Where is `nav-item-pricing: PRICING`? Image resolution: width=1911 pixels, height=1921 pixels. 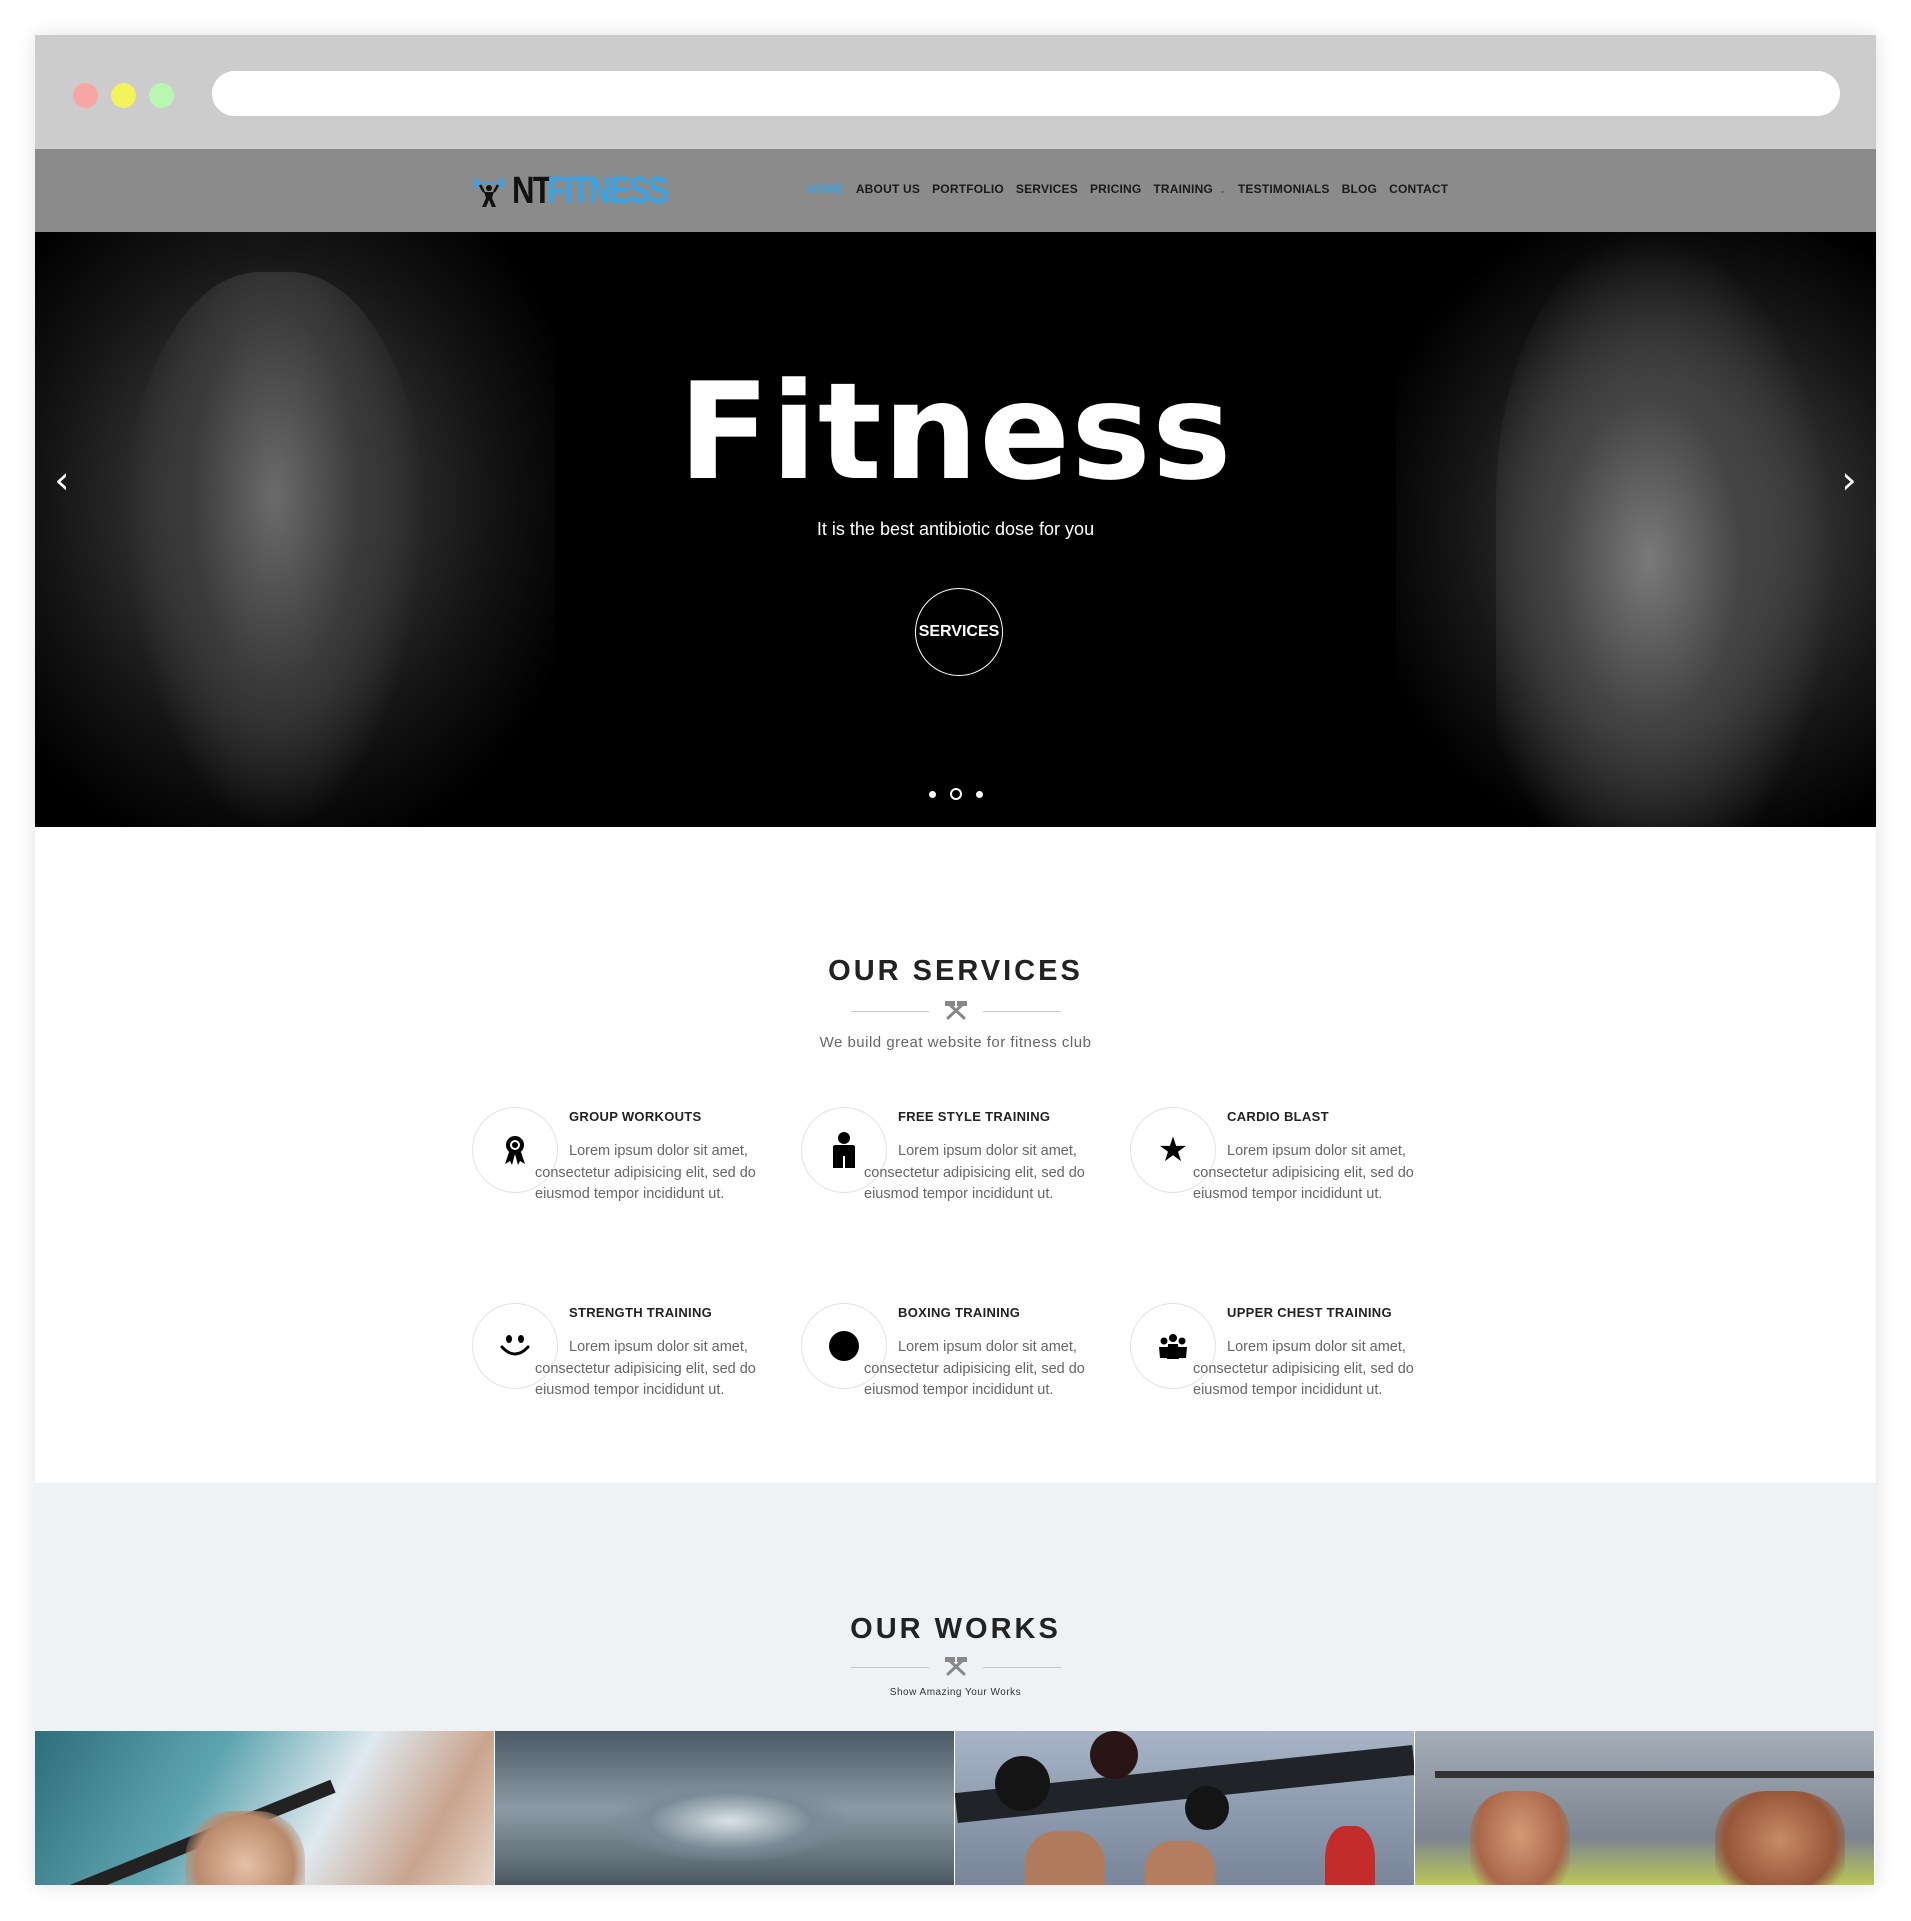
nav-item-pricing: PRICING is located at coordinates (1115, 189).